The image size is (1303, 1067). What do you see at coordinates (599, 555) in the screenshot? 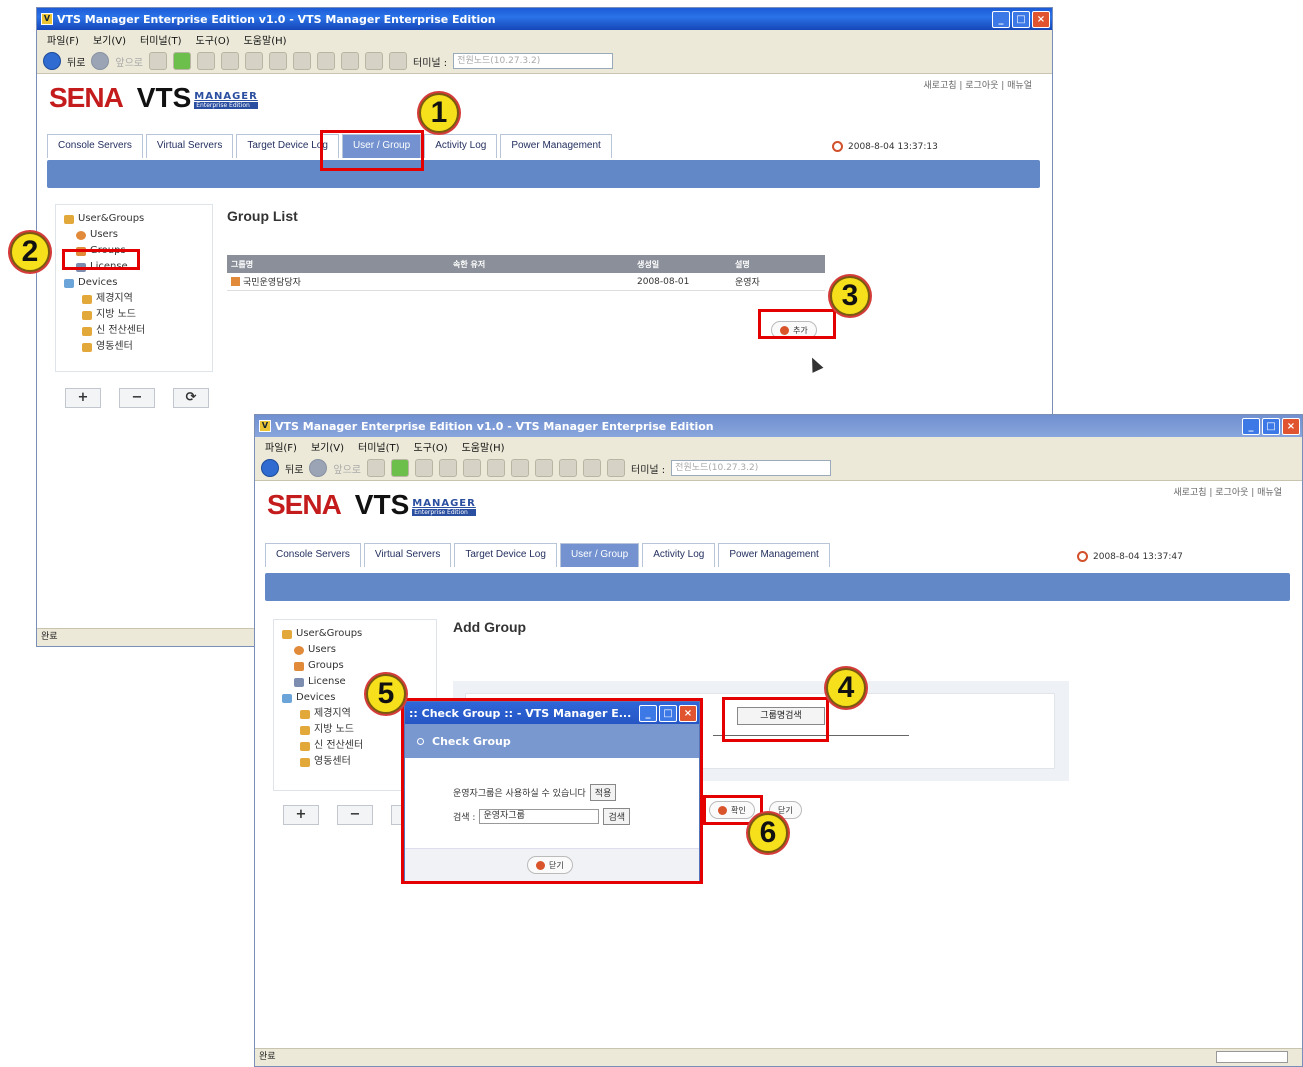
I see `tab-user-group: User / Group` at bounding box center [599, 555].